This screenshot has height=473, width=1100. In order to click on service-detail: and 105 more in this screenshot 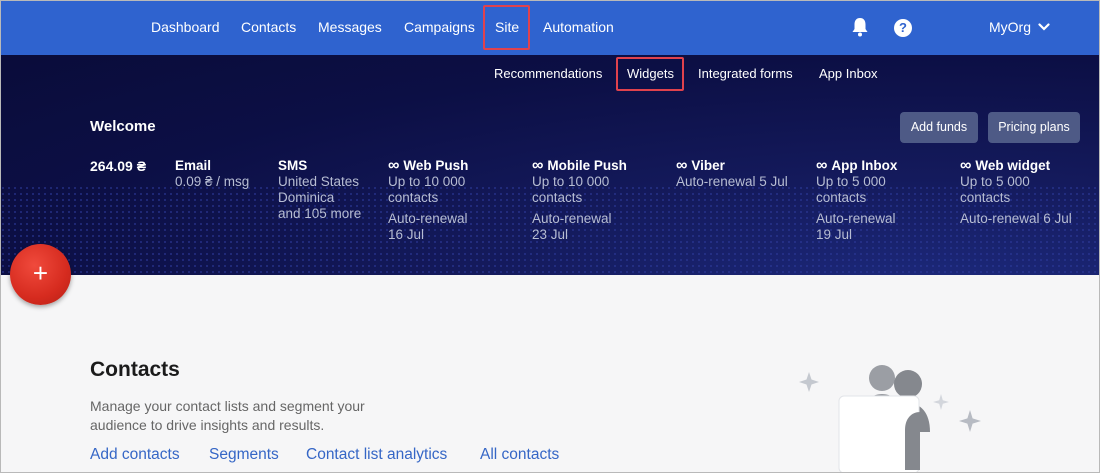, I will do `click(320, 213)`.